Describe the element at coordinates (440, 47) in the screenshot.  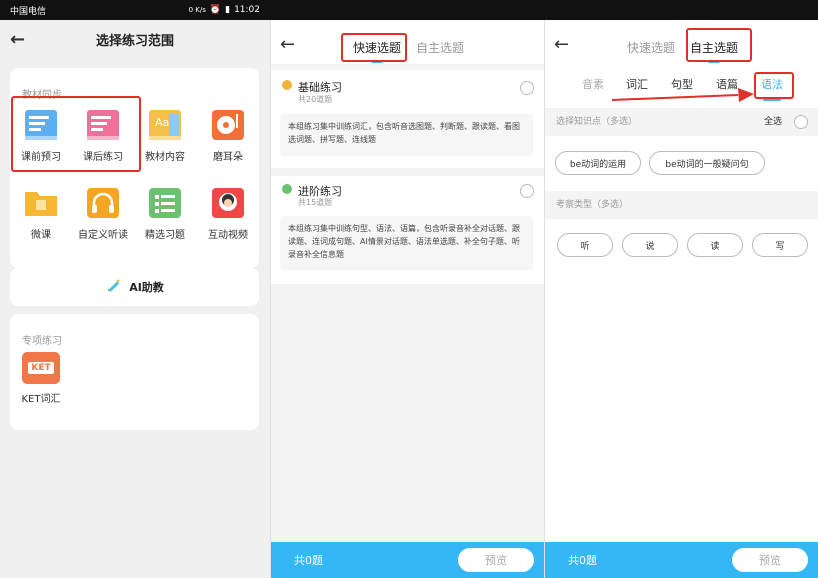
I see `tab-custom-select: 自主选题` at that location.